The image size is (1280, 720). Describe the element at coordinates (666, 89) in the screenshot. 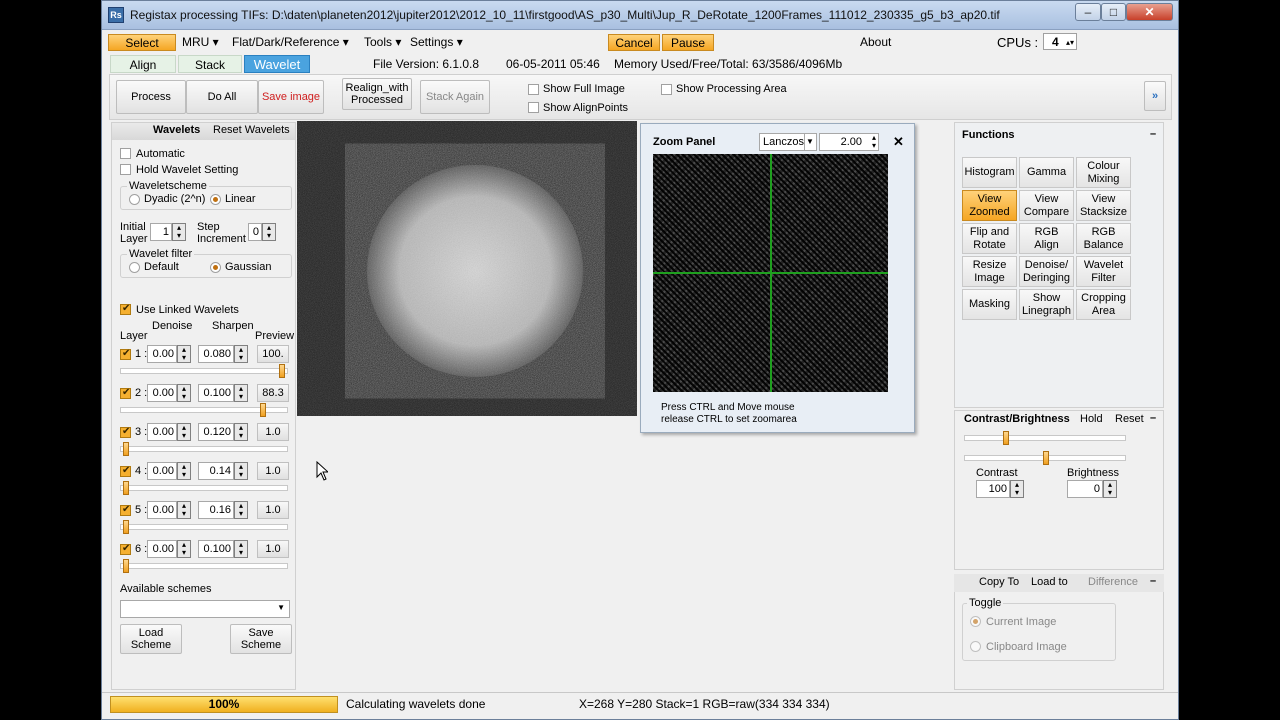

I see `show-processing-area-checkbox` at that location.